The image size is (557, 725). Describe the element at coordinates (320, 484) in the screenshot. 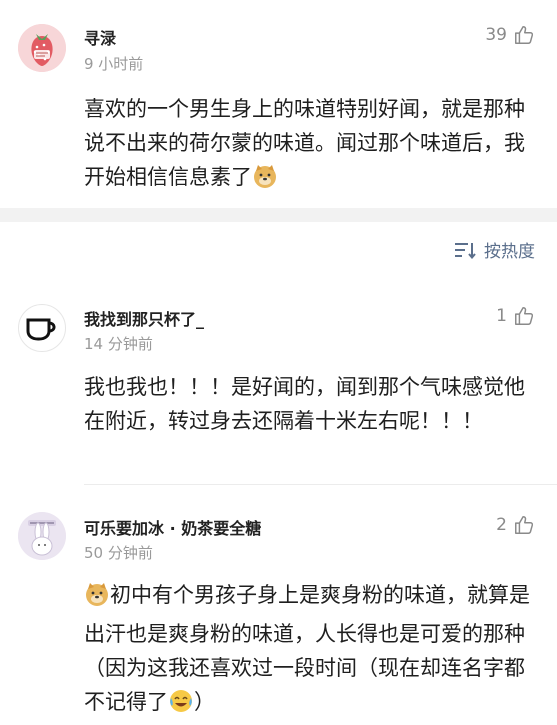

I see `comment-divider` at that location.